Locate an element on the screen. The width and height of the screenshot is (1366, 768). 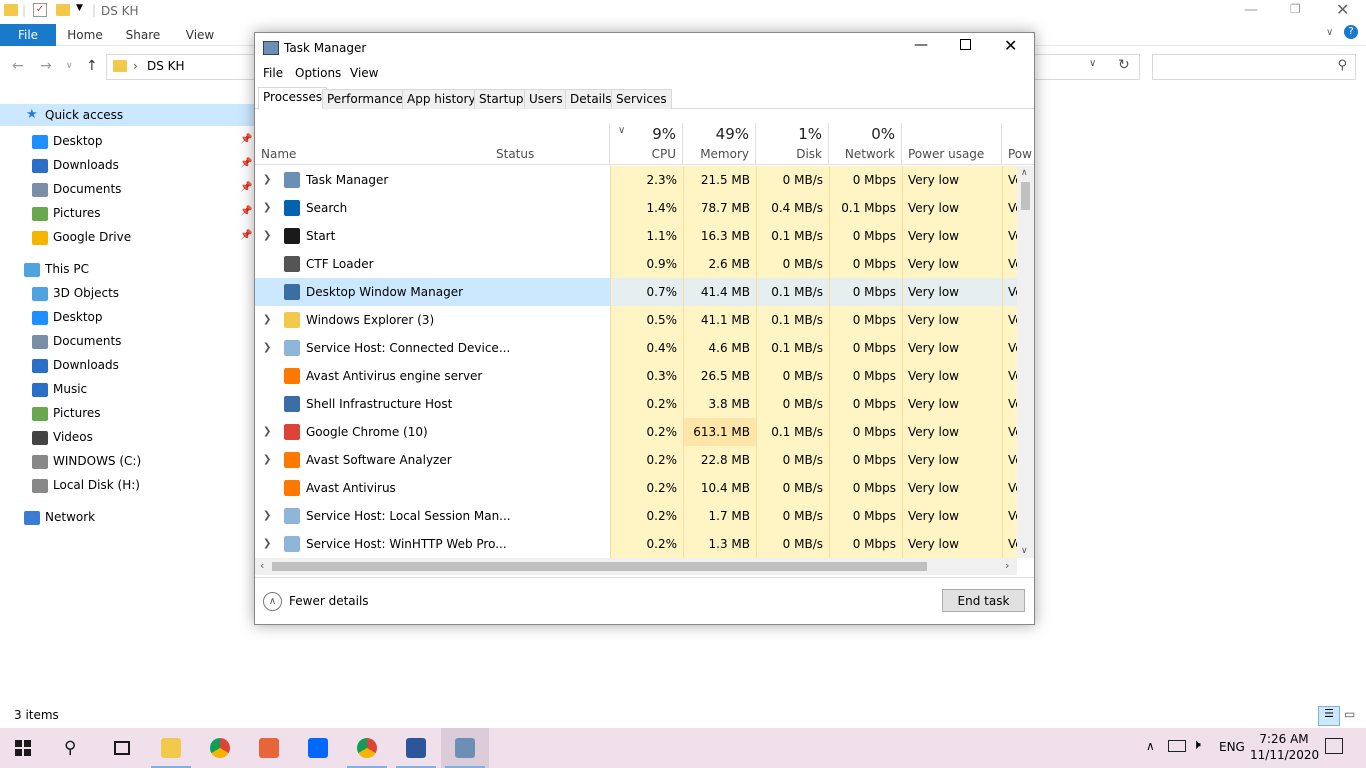
sidebar-item-network: Network is located at coordinates (59, 517).